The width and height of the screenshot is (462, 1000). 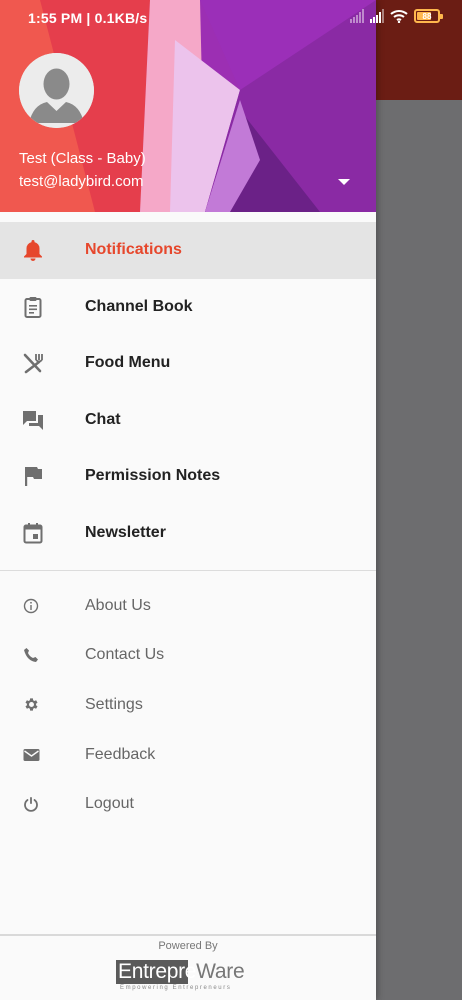 What do you see at coordinates (188, 705) in the screenshot?
I see `menu-item-settings: Settings` at bounding box center [188, 705].